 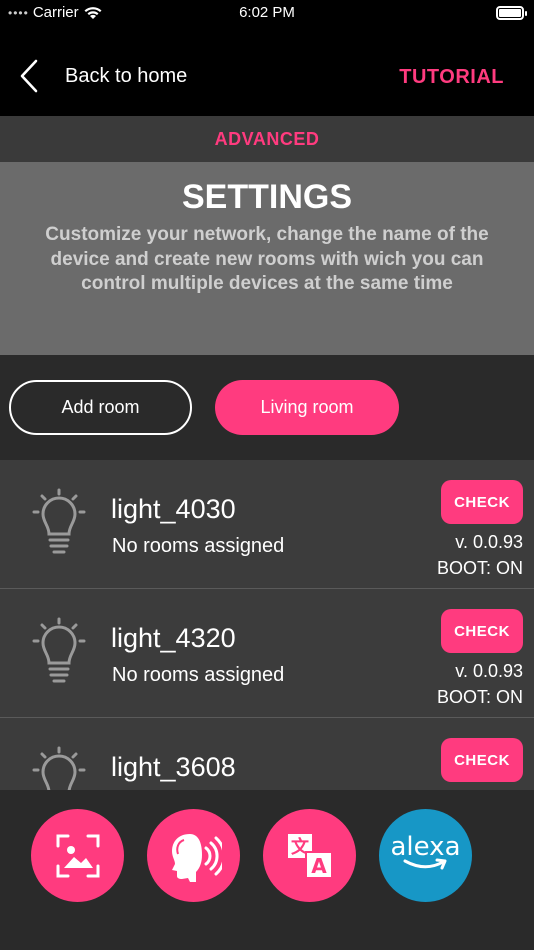 I want to click on back-button: Back to home, so click(x=101, y=76).